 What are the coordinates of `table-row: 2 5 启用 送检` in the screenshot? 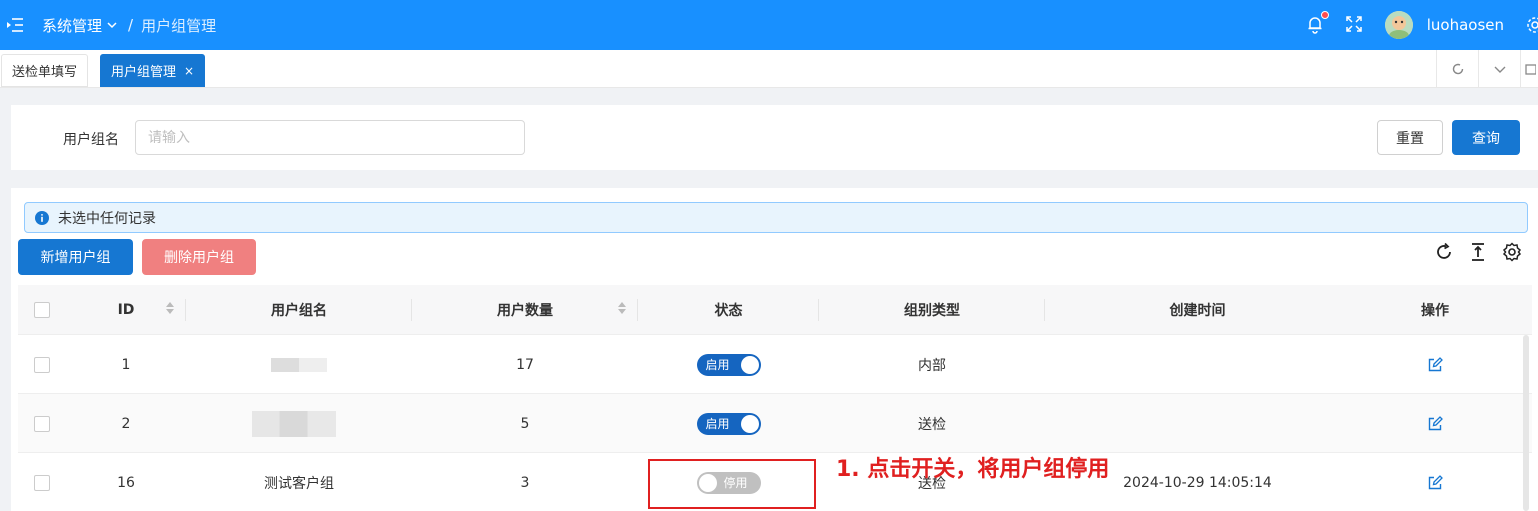 It's located at (775, 423).